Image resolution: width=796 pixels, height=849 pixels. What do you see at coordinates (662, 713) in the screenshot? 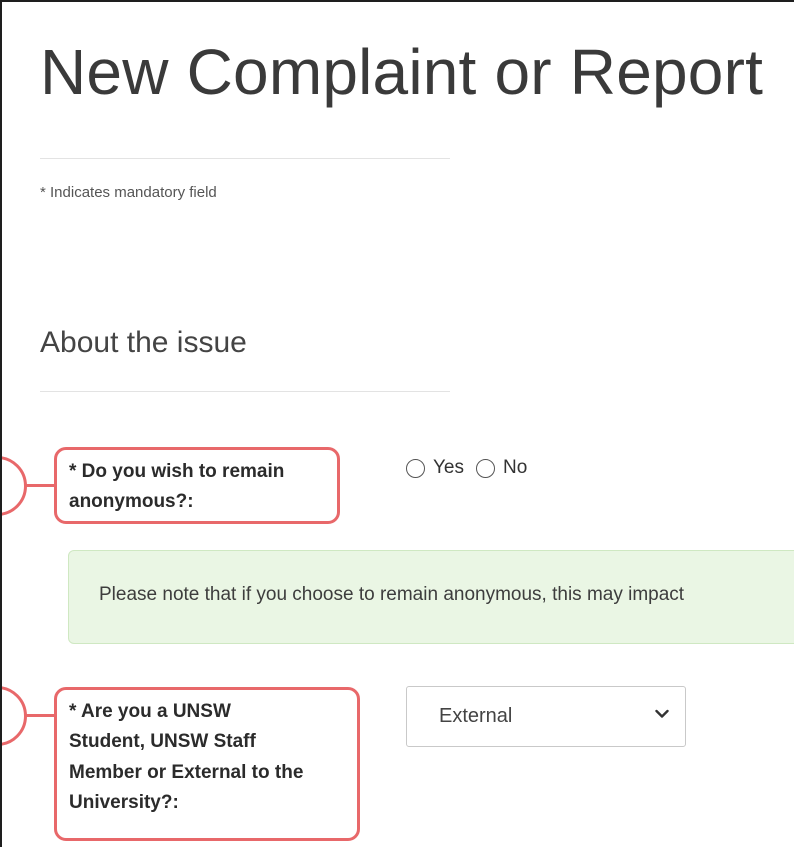
I see `chevron-down-icon` at bounding box center [662, 713].